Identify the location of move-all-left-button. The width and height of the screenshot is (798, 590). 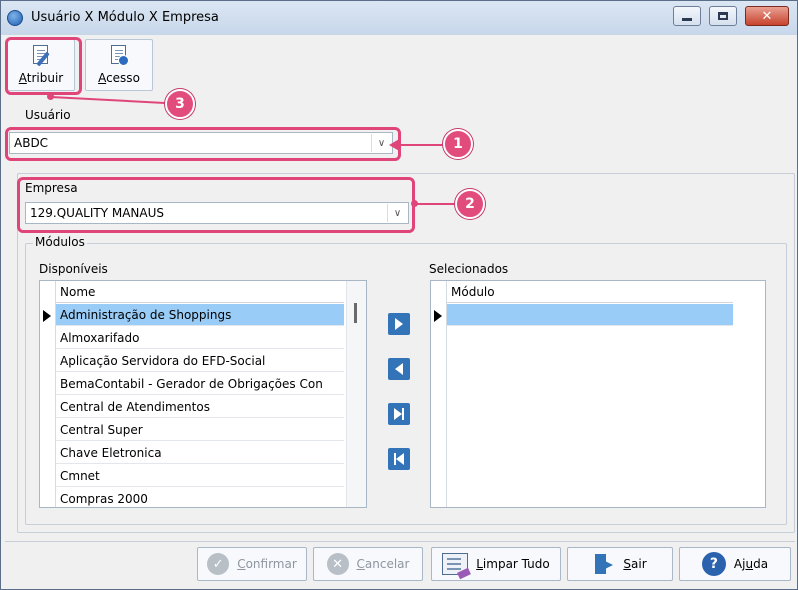
(399, 459).